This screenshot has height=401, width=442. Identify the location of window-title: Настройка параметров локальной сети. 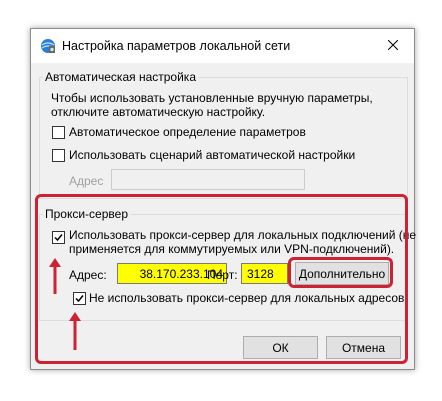
(176, 46).